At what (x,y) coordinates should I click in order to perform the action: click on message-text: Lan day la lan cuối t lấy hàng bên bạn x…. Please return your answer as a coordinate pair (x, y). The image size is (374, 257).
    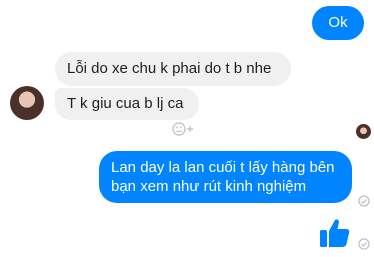
    Looking at the image, I should click on (223, 177).